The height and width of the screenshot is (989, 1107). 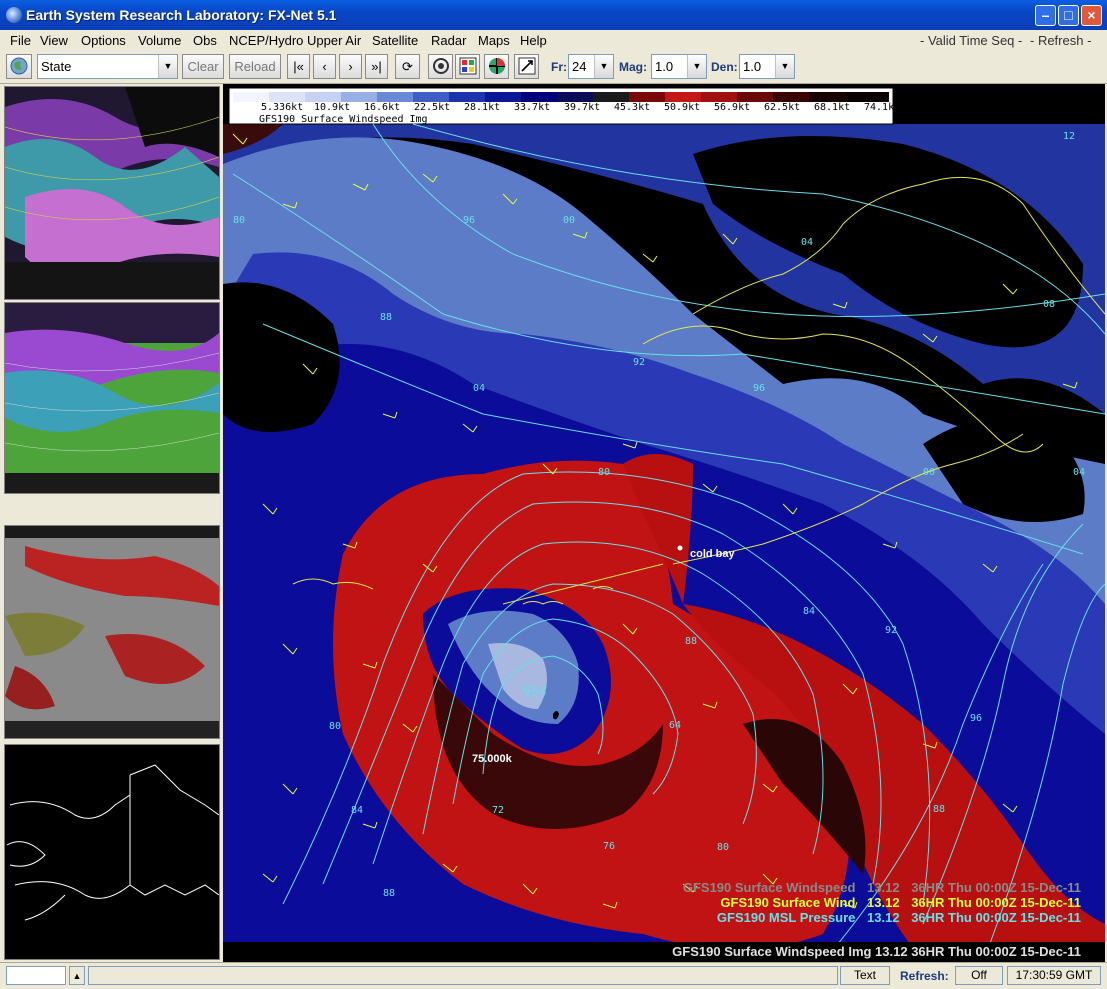 I want to click on maximize-button: □, so click(x=1068, y=15).